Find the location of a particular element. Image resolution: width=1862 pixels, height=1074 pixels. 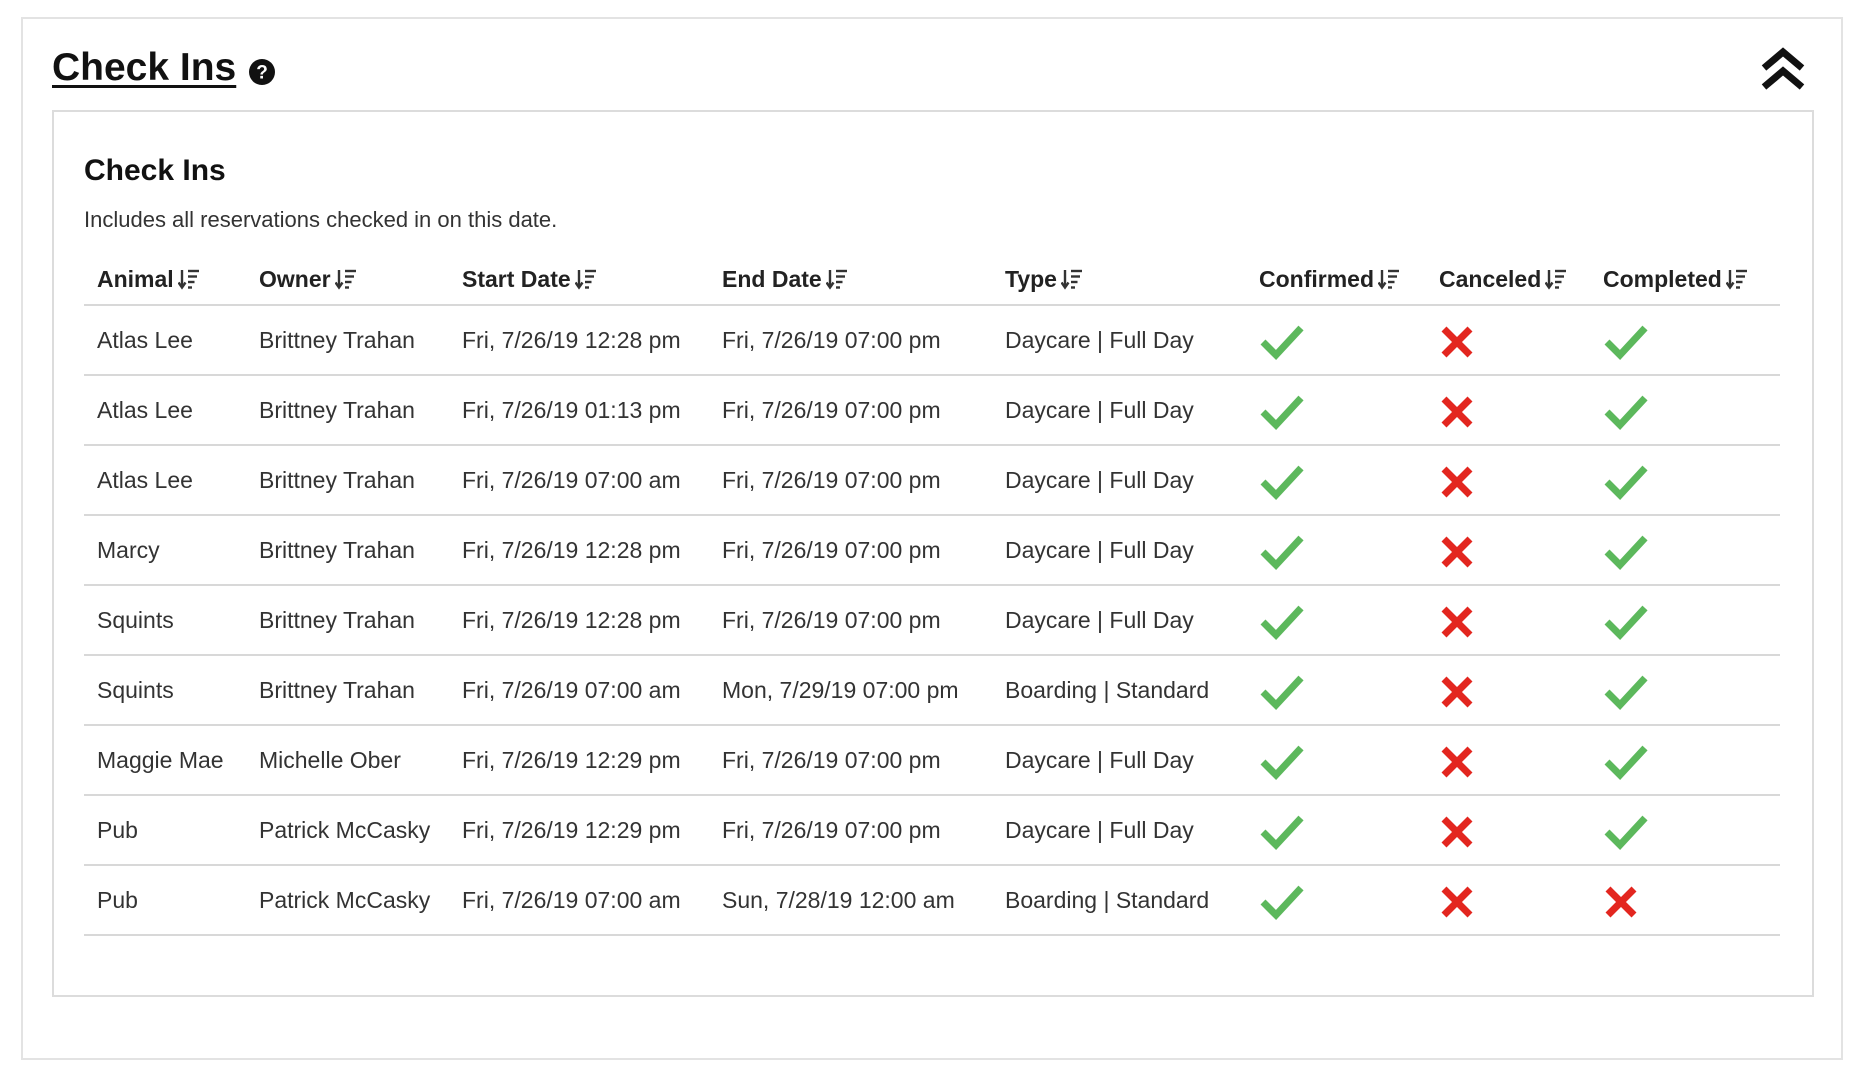

column-header-end-date: End Date is located at coordinates (850, 280).